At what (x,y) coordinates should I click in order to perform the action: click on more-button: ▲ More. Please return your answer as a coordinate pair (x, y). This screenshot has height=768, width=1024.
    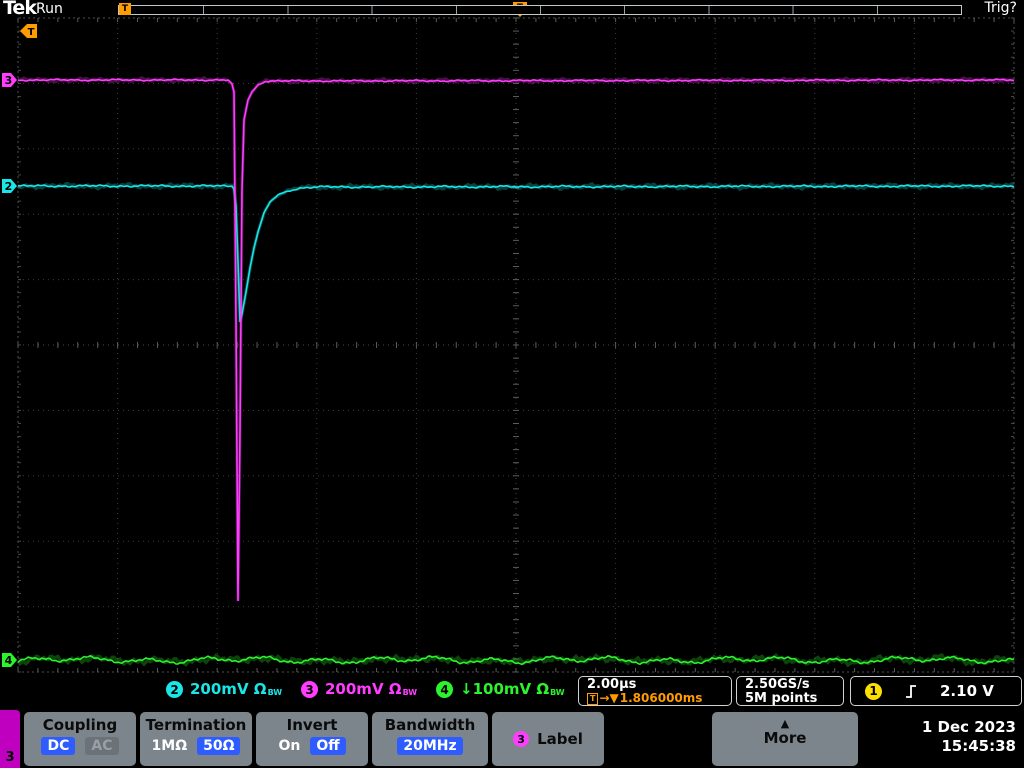
    Looking at the image, I should click on (785, 739).